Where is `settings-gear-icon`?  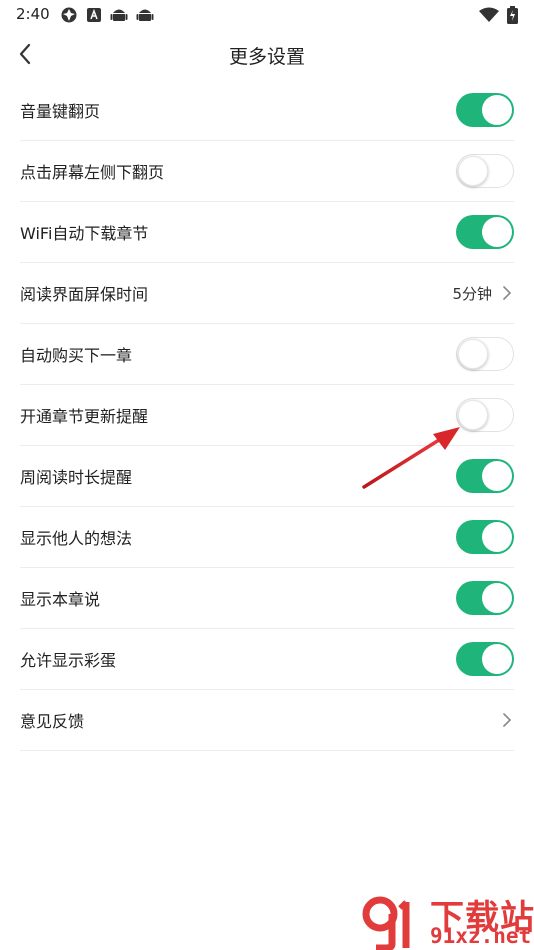
settings-gear-icon is located at coordinates (69, 17).